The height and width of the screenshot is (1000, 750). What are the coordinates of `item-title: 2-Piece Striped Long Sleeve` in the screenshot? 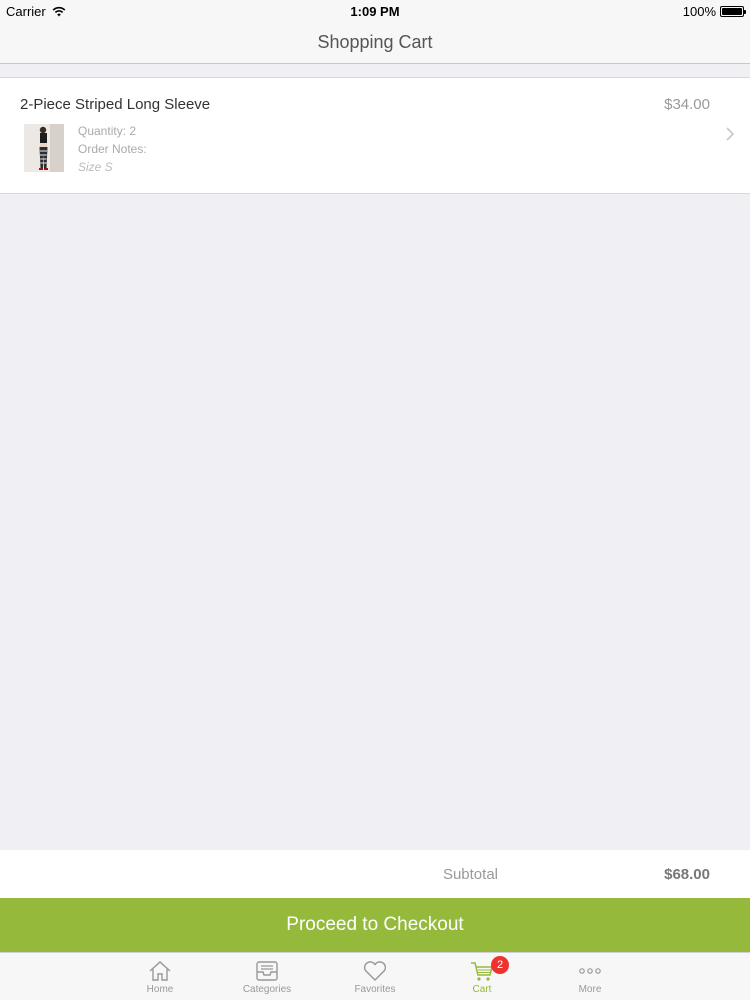 It's located at (115, 104).